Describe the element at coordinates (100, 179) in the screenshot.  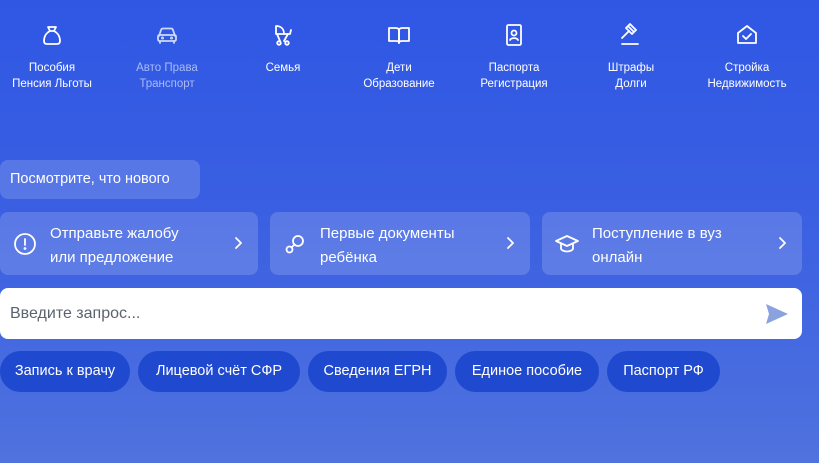
I see `whats-new-button: Посмотрите, что нового` at that location.